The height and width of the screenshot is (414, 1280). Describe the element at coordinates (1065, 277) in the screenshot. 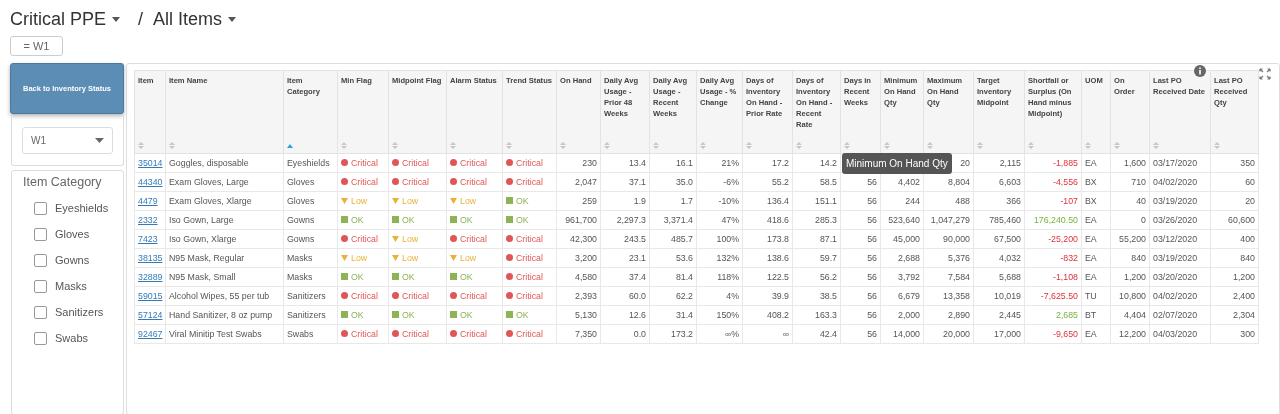

I see `table-cell: -1,108` at that location.